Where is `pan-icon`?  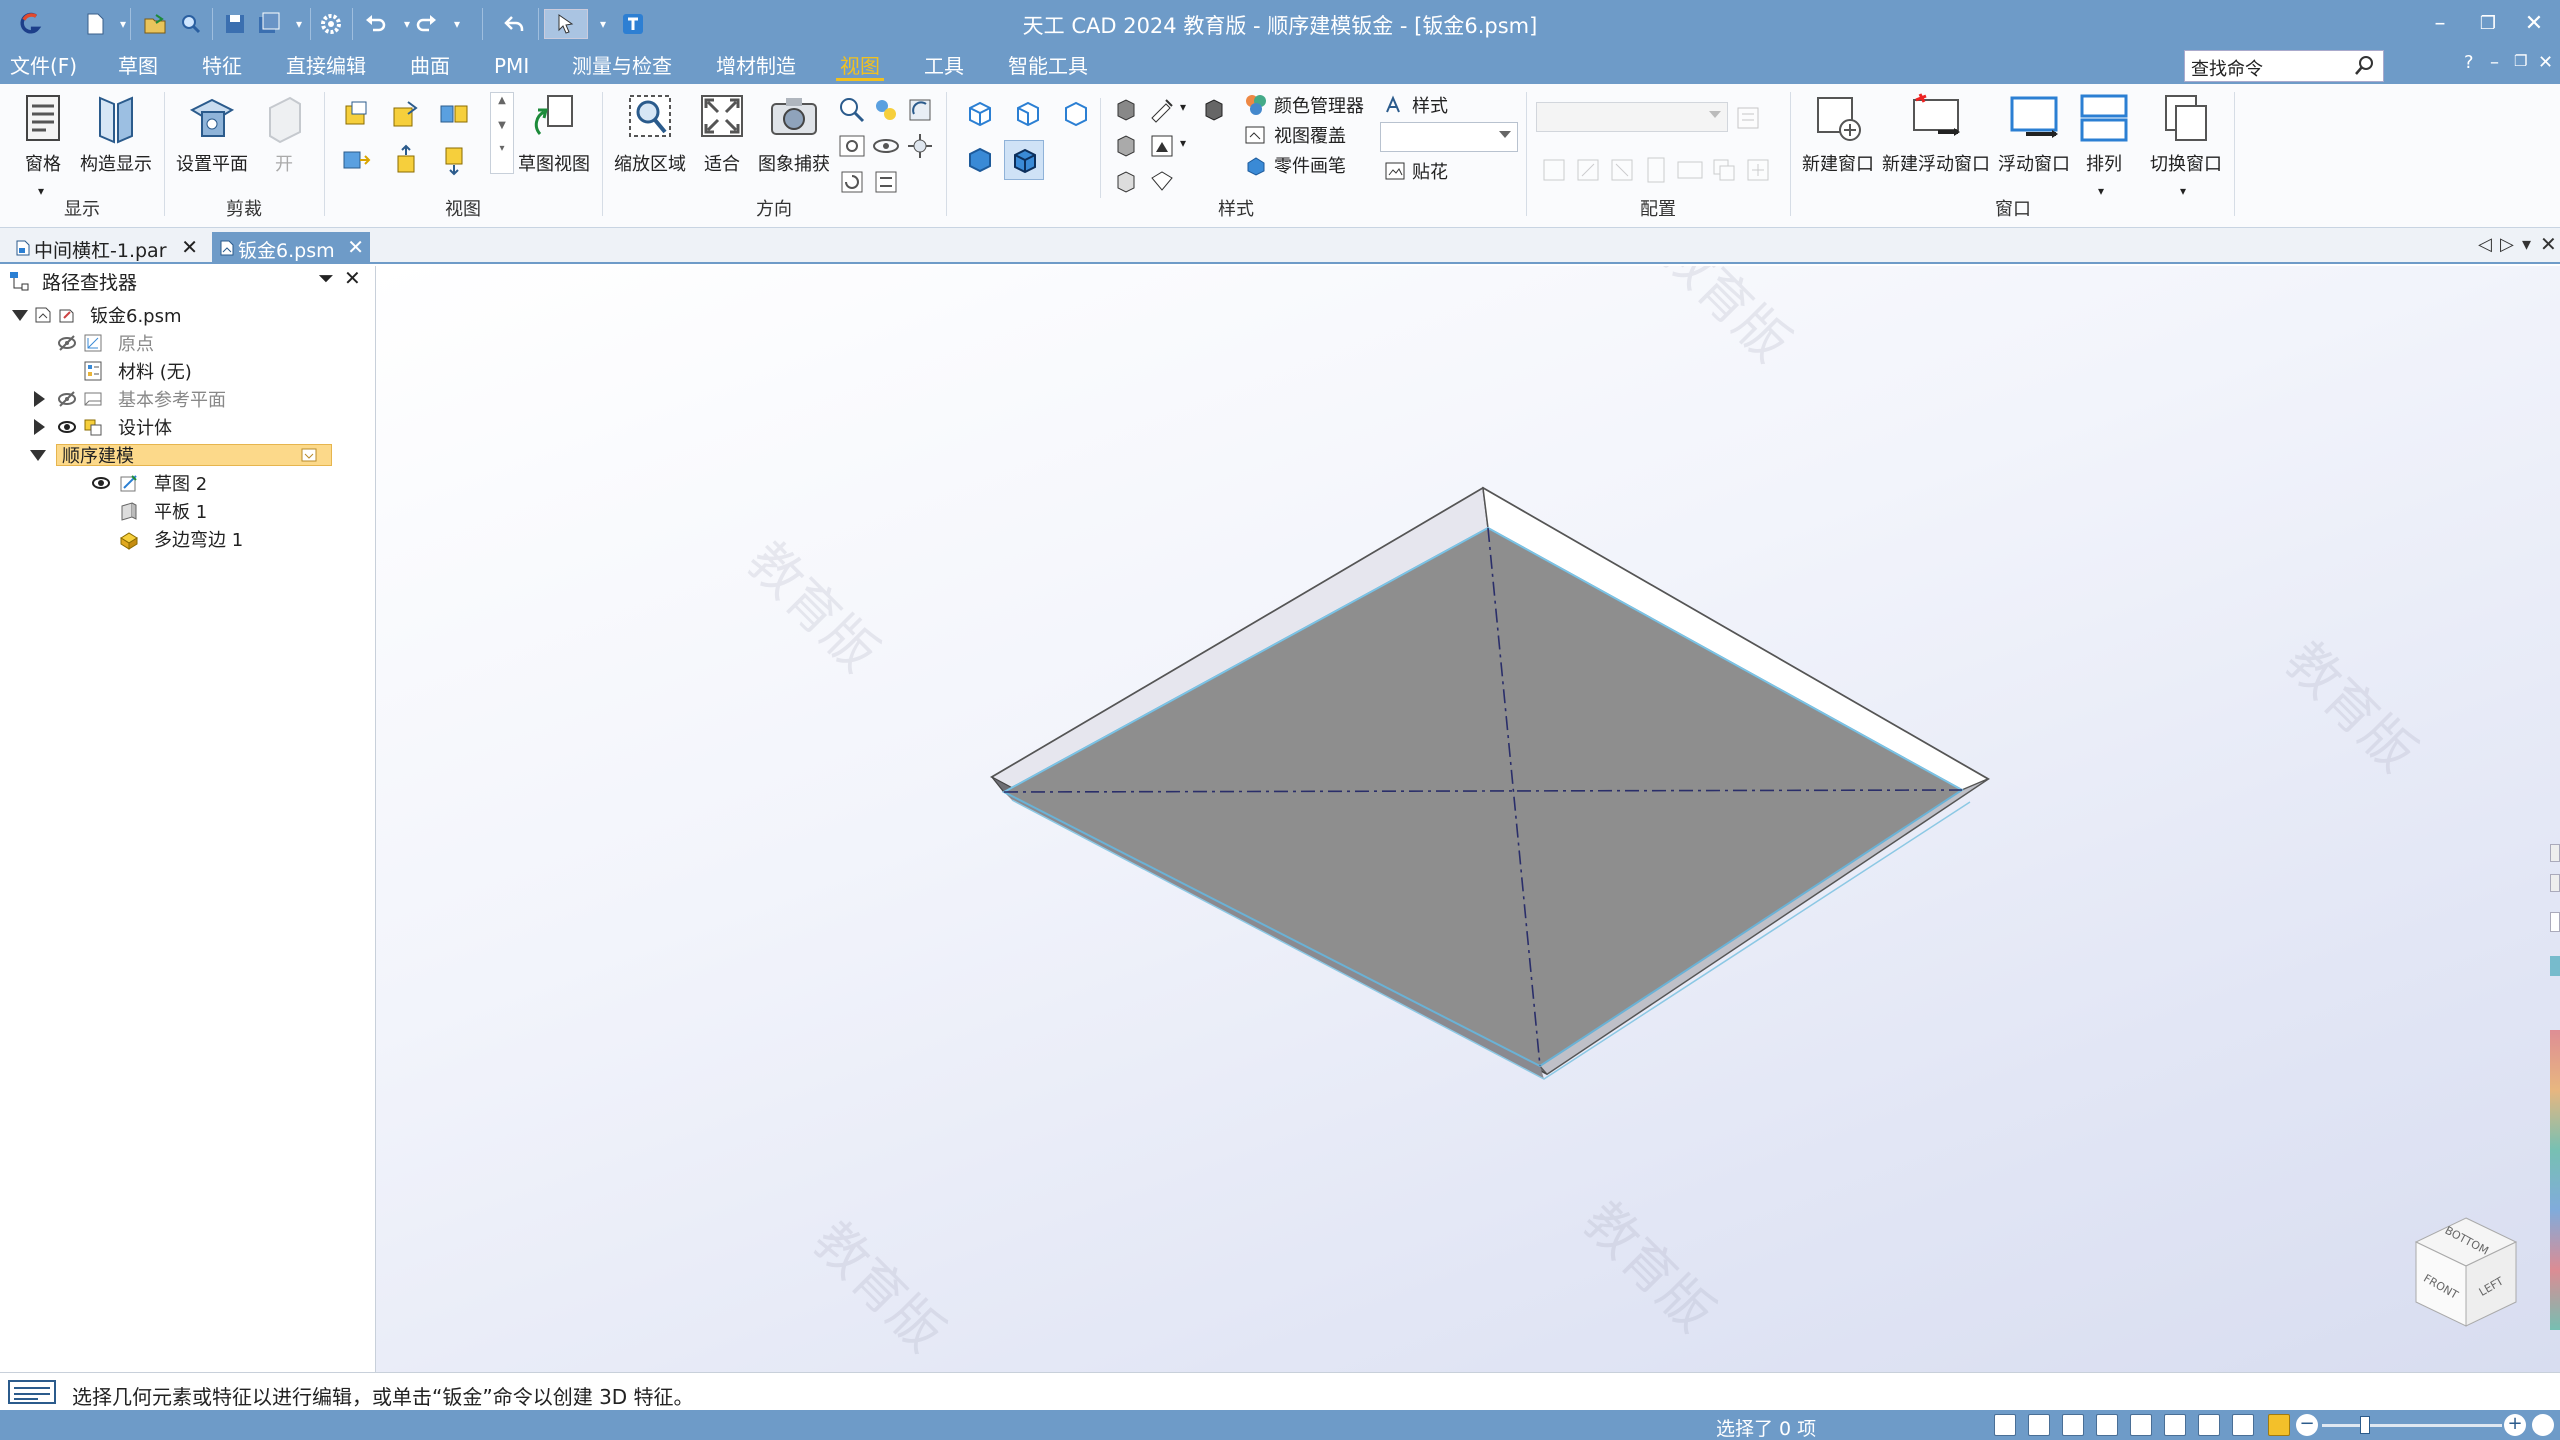 pan-icon is located at coordinates (886, 110).